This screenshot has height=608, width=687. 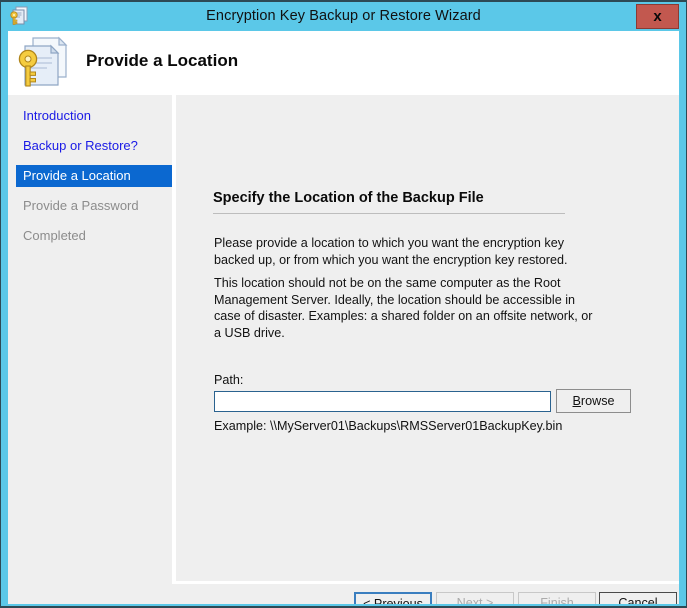 I want to click on sidebar-item-introduction: Introduction, so click(x=97, y=116).